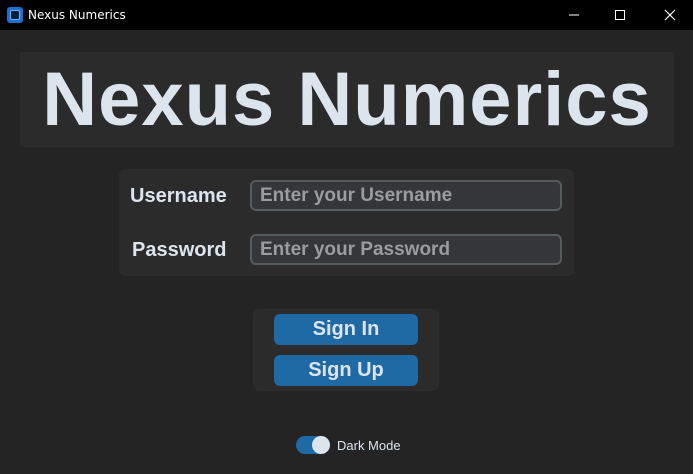 The image size is (693, 474). I want to click on sign-up-button: Sign Up, so click(346, 370).